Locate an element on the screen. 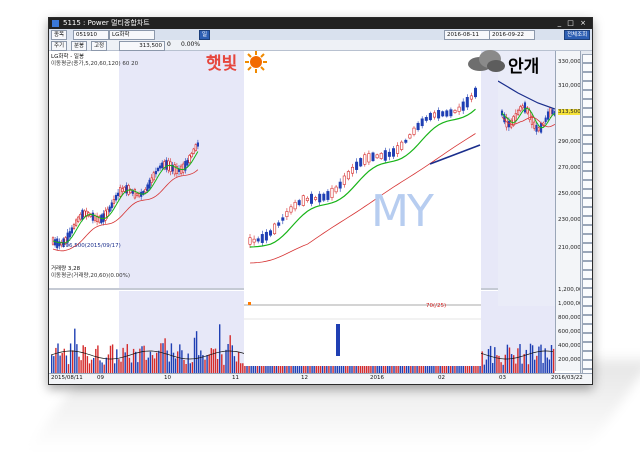 The image size is (640, 475). price-tick: 290,000 is located at coordinates (569, 142).